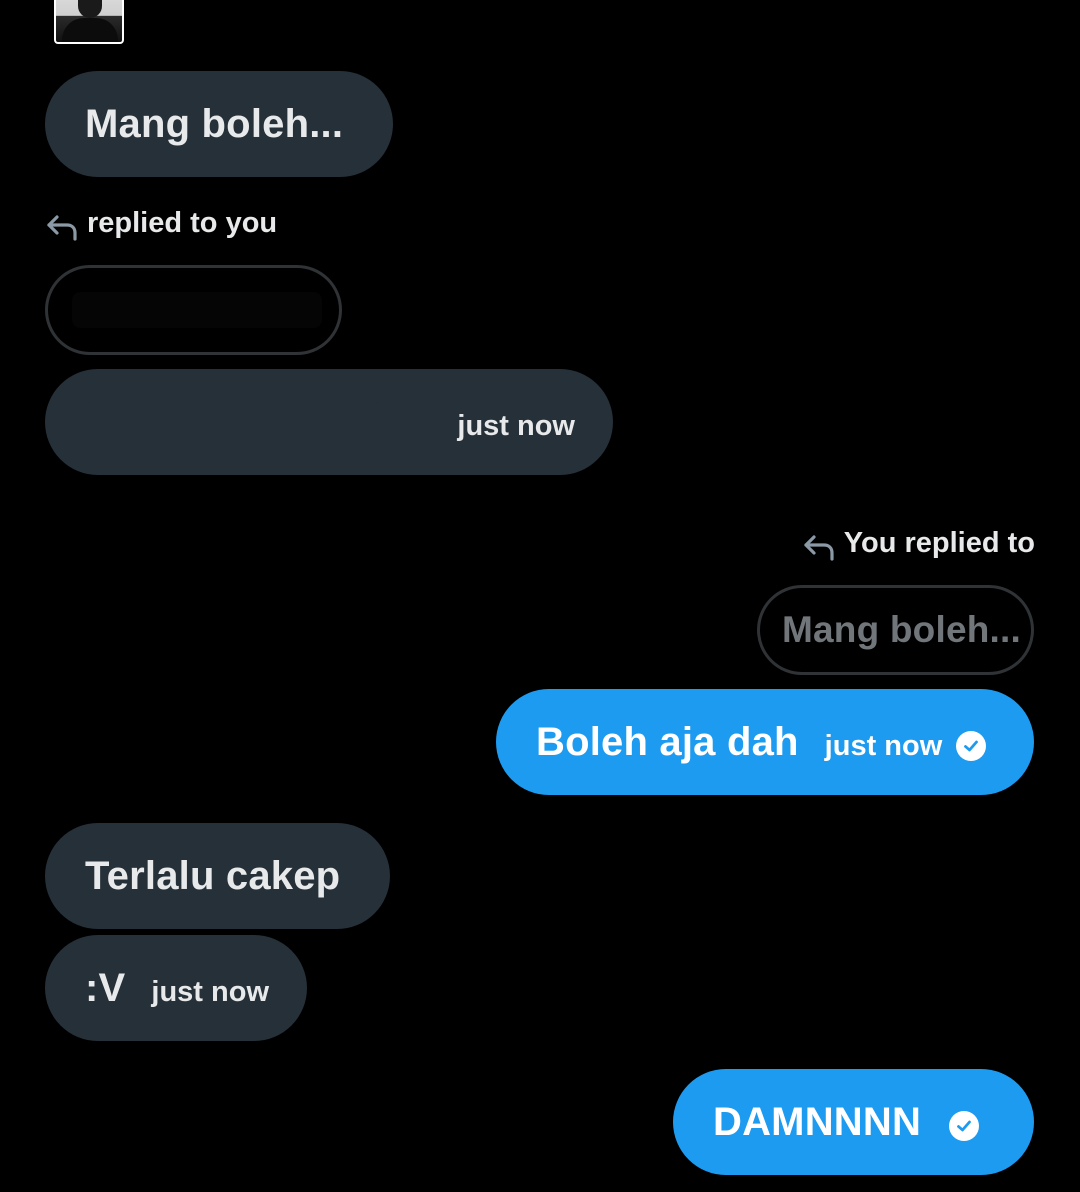 The image size is (1080, 1192). I want to click on reply-indicator: replied to you, so click(161, 223).